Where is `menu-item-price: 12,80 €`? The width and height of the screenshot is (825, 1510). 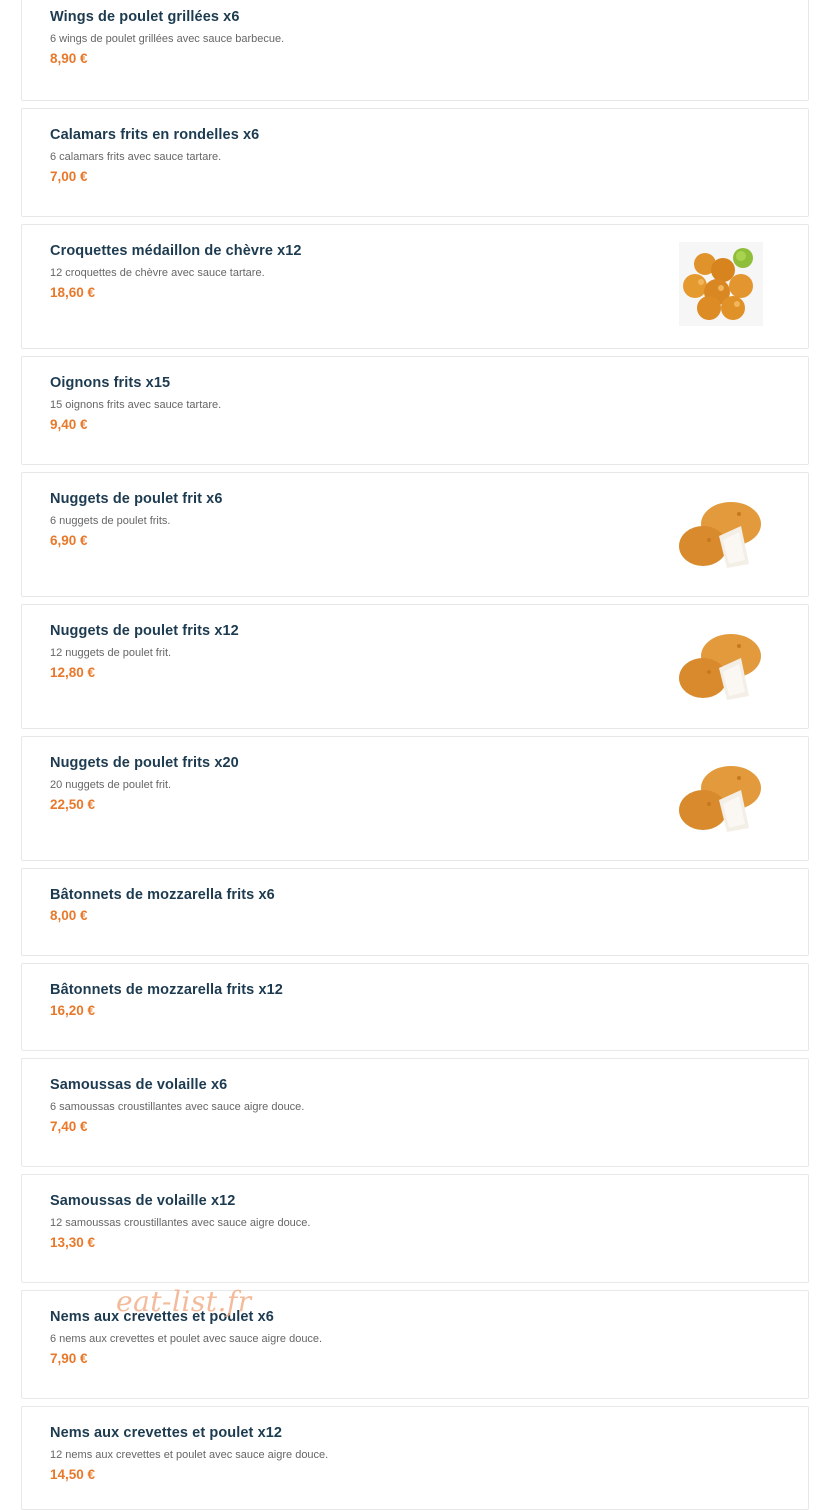 menu-item-price: 12,80 € is located at coordinates (73, 672).